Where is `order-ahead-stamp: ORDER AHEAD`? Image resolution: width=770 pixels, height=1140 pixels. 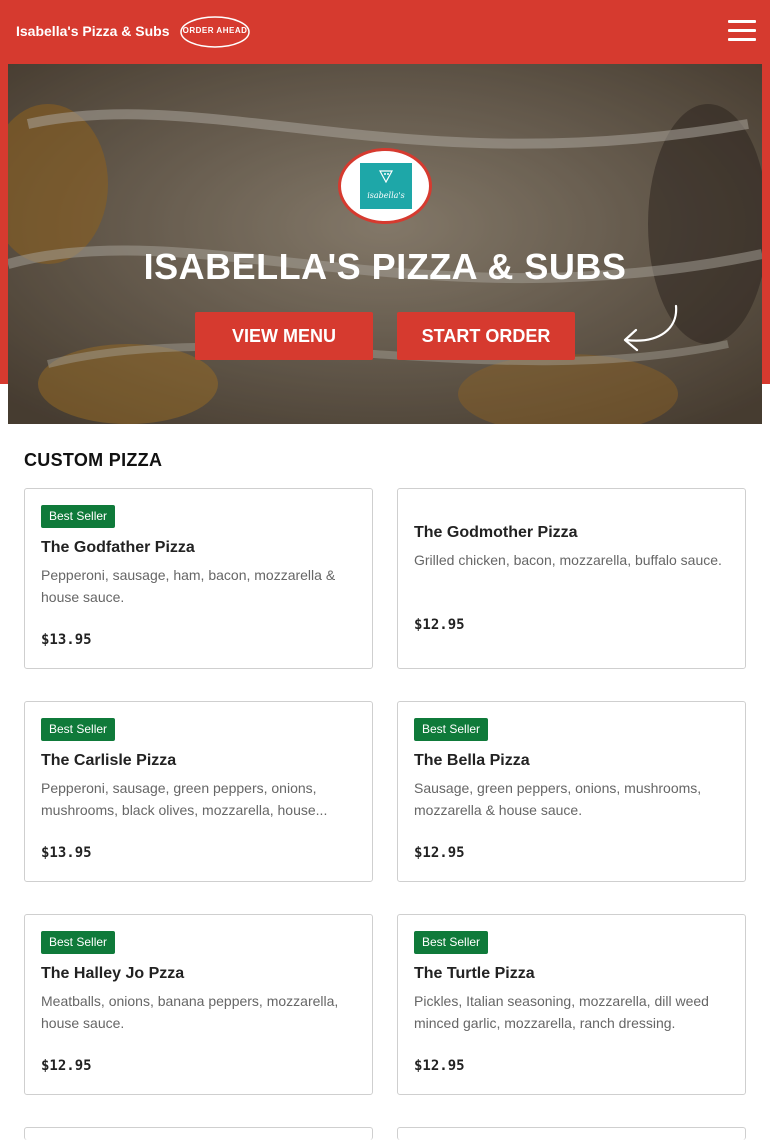 order-ahead-stamp: ORDER AHEAD is located at coordinates (215, 32).